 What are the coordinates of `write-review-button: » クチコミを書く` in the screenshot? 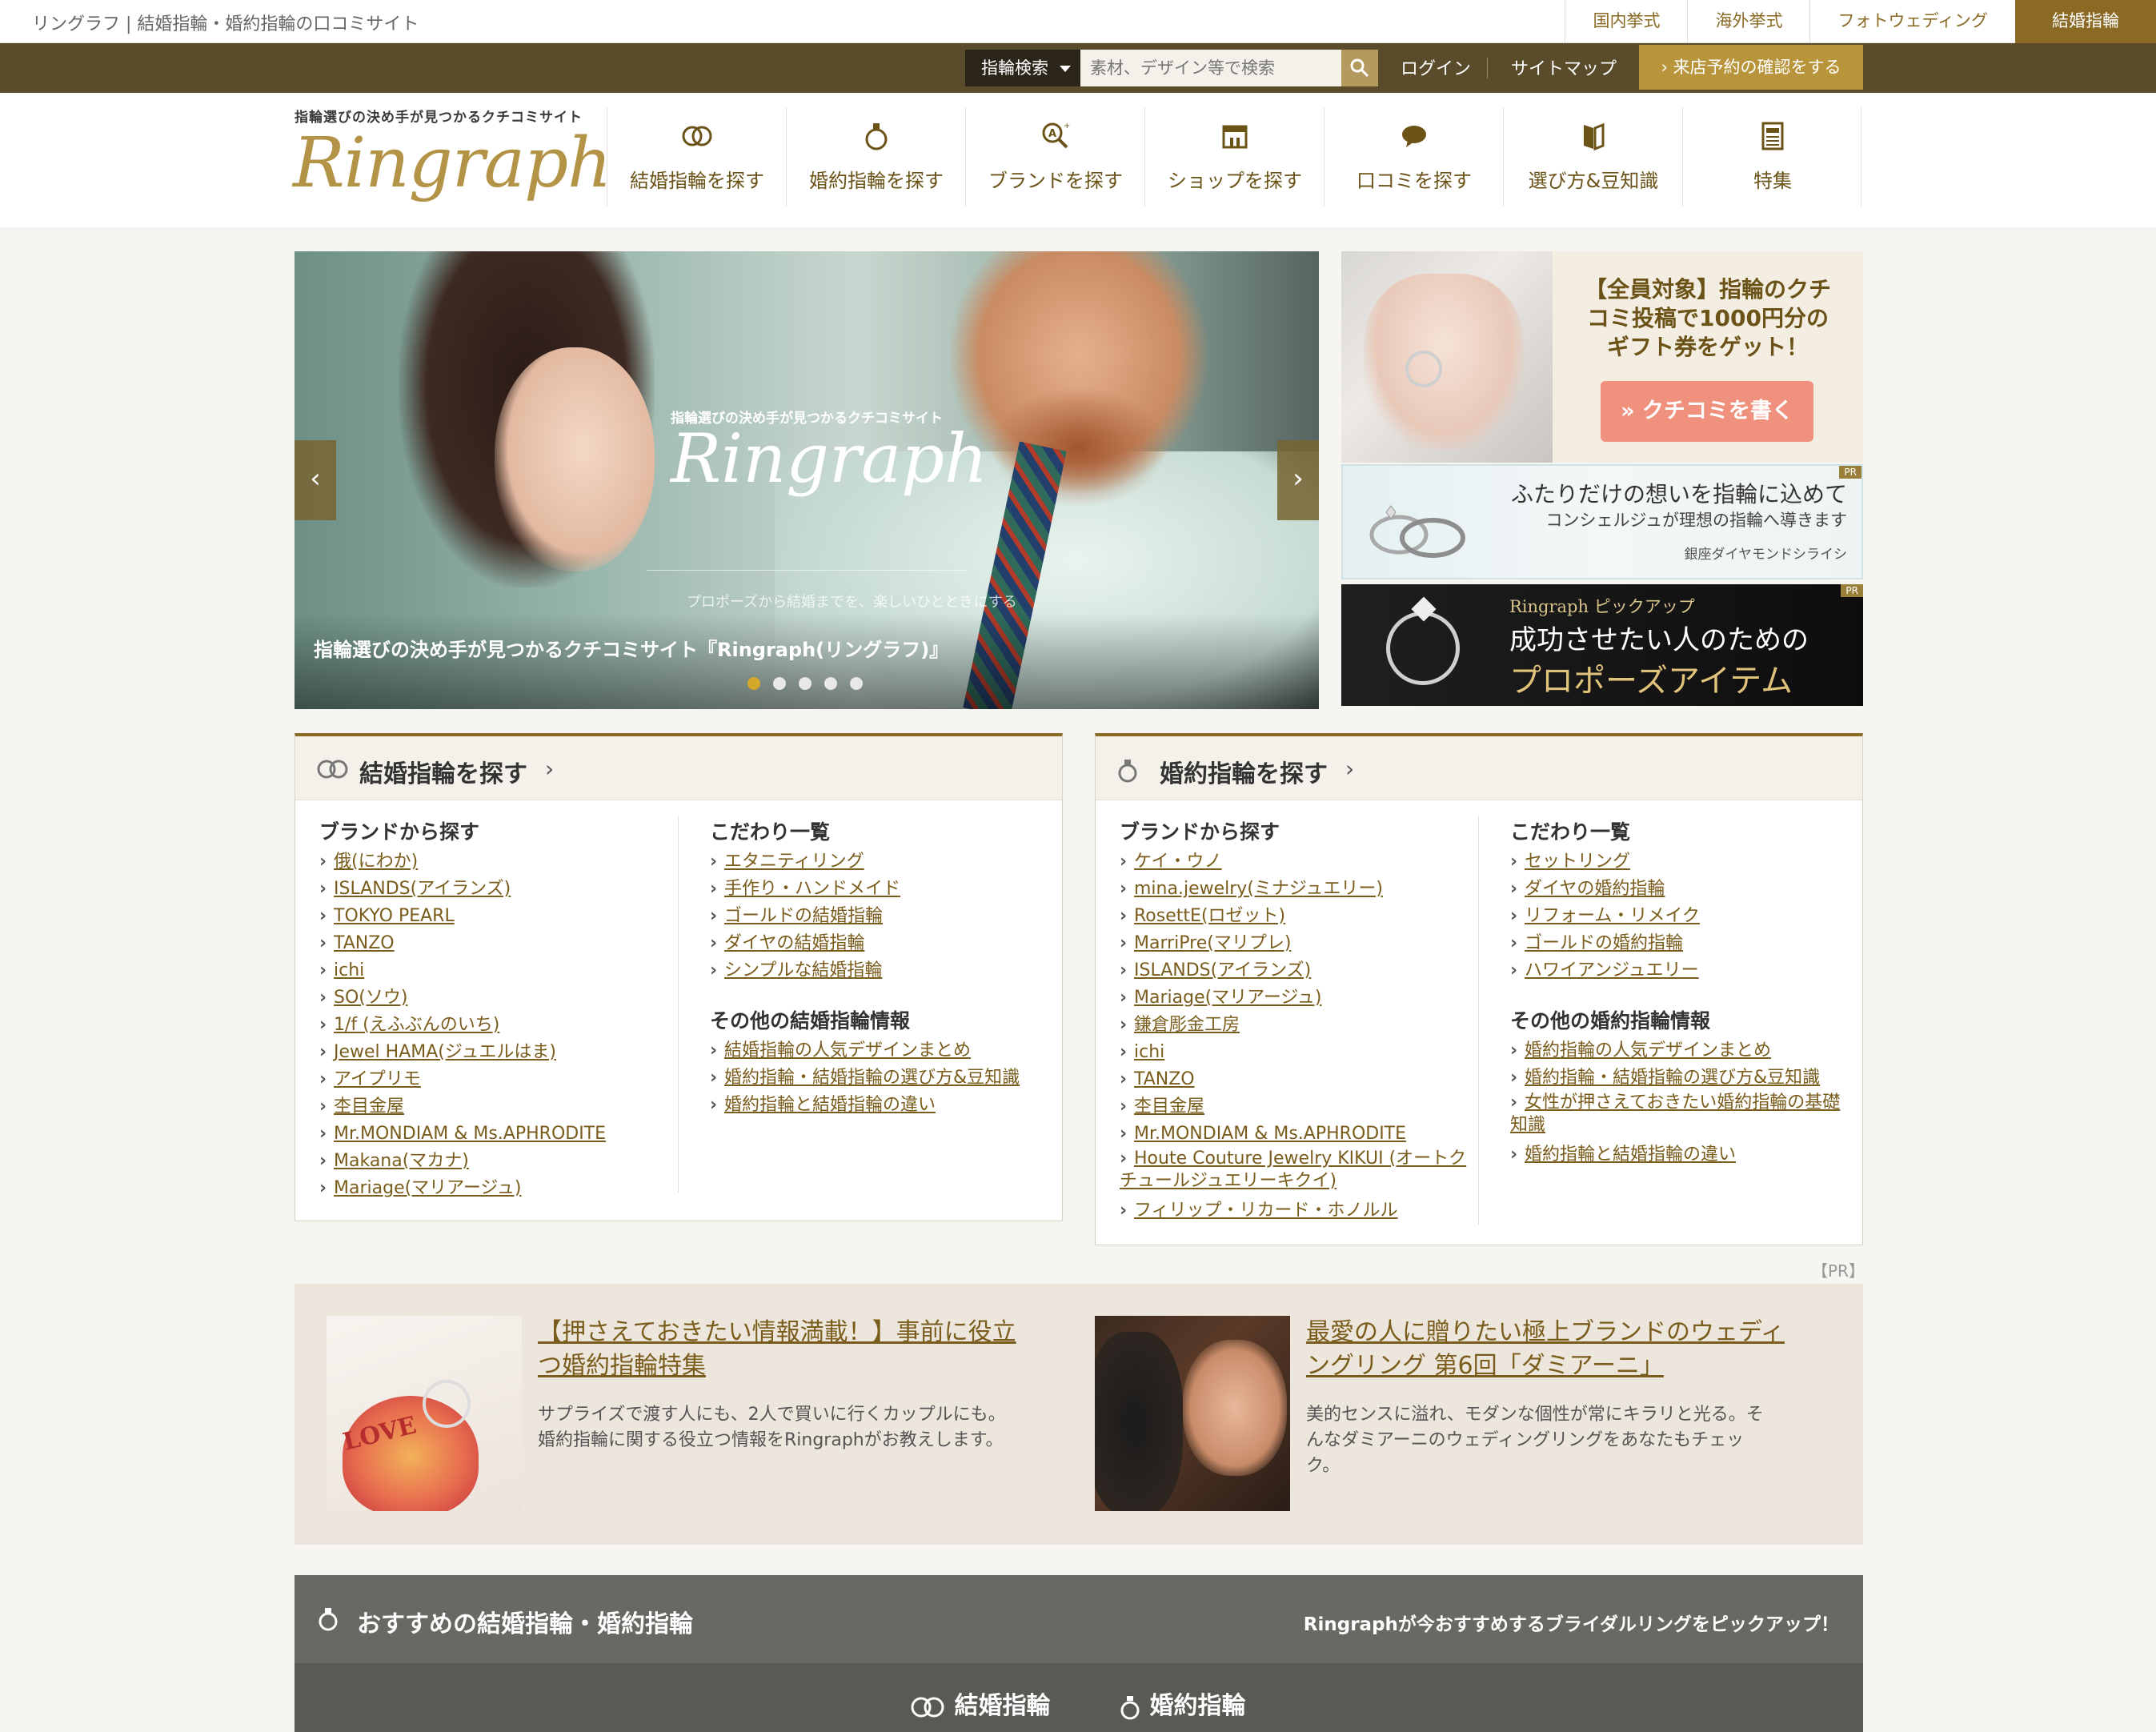 It's located at (1707, 412).